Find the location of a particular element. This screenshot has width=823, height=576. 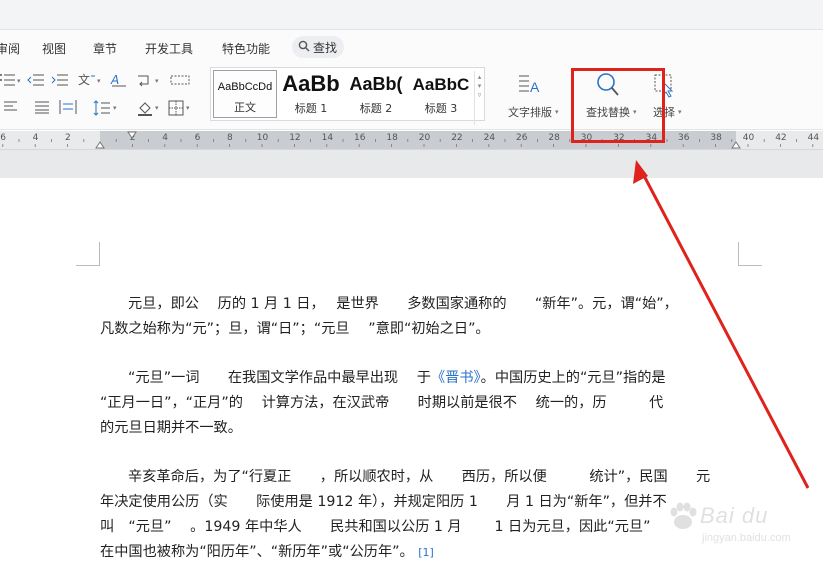

window-top-strip is located at coordinates (411, 15).